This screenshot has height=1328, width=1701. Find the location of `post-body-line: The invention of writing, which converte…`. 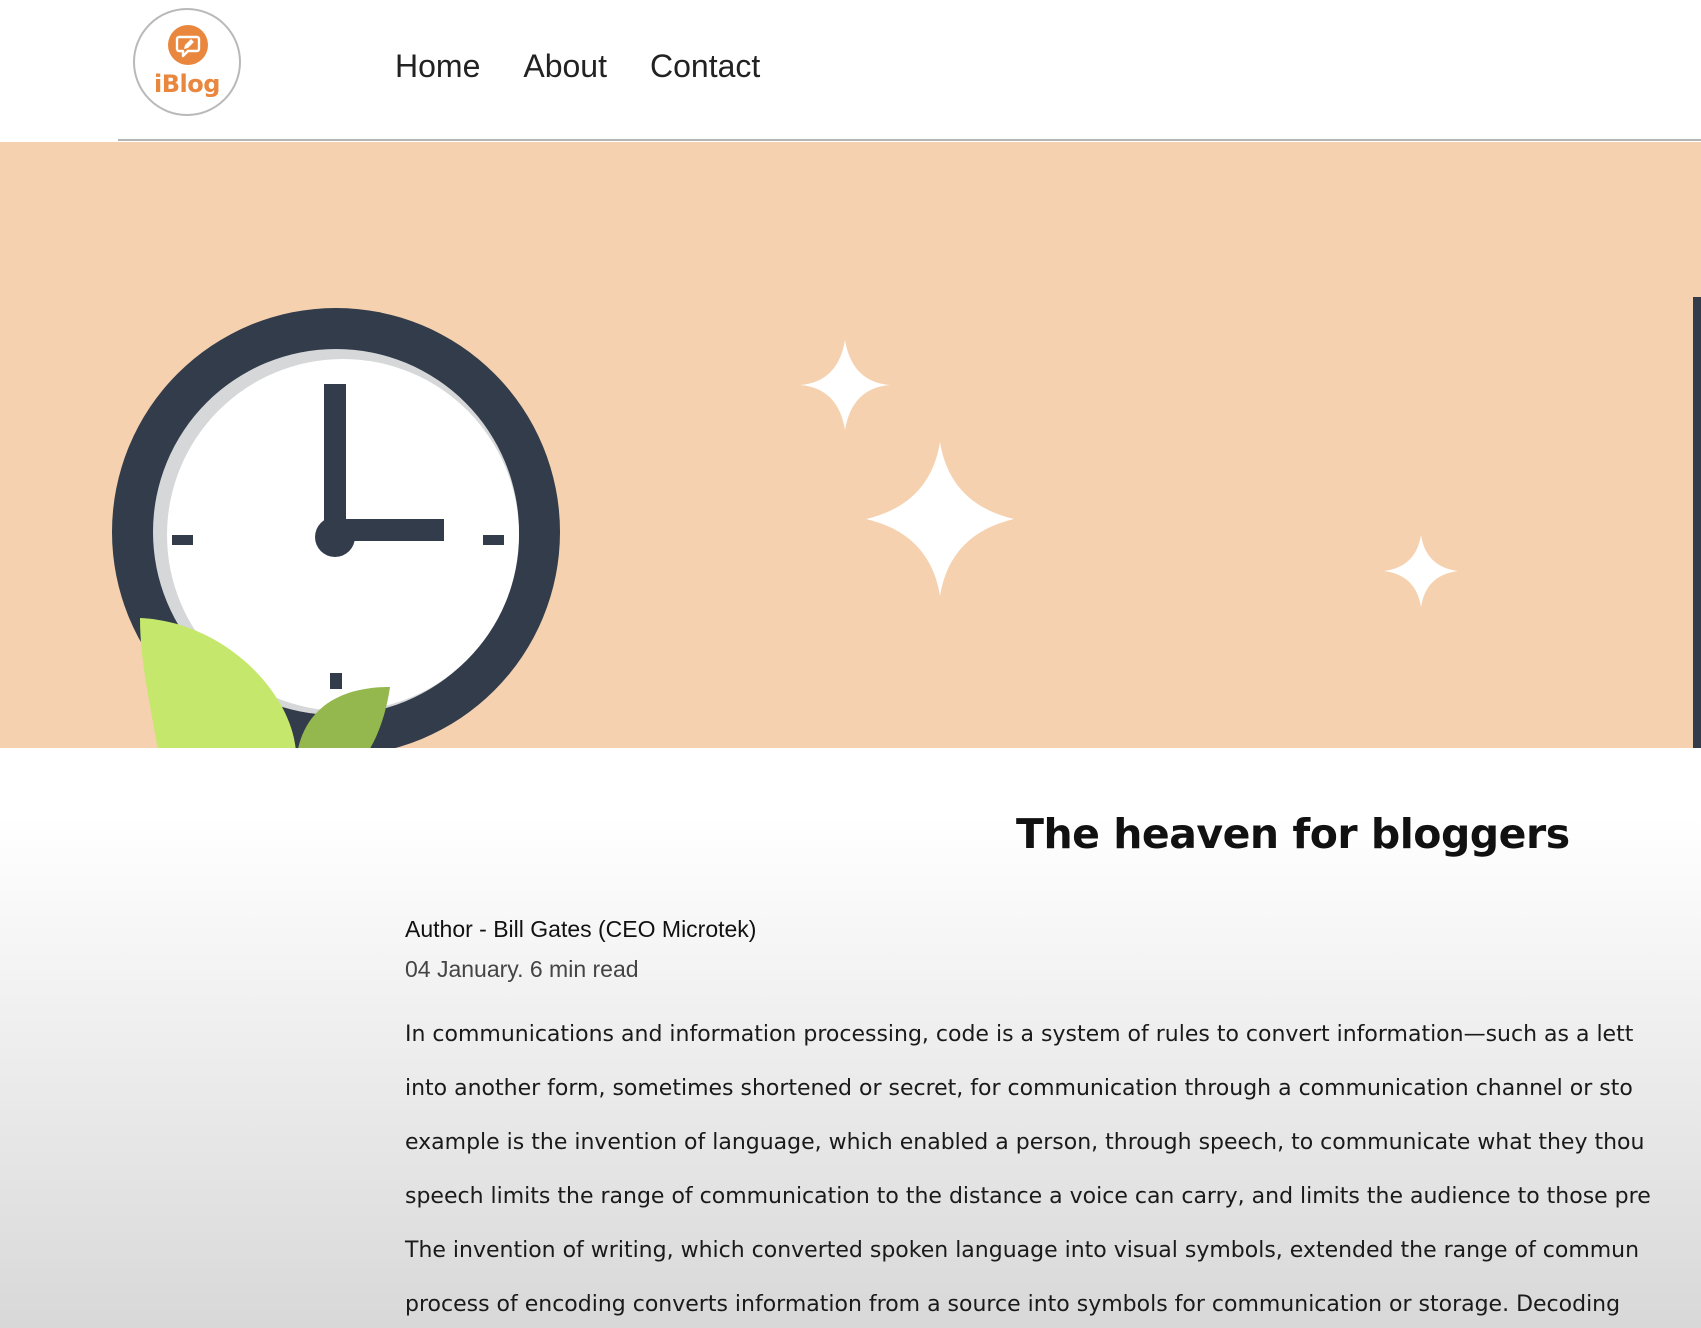

post-body-line: The invention of writing, which converte… is located at coordinates (1022, 1250).